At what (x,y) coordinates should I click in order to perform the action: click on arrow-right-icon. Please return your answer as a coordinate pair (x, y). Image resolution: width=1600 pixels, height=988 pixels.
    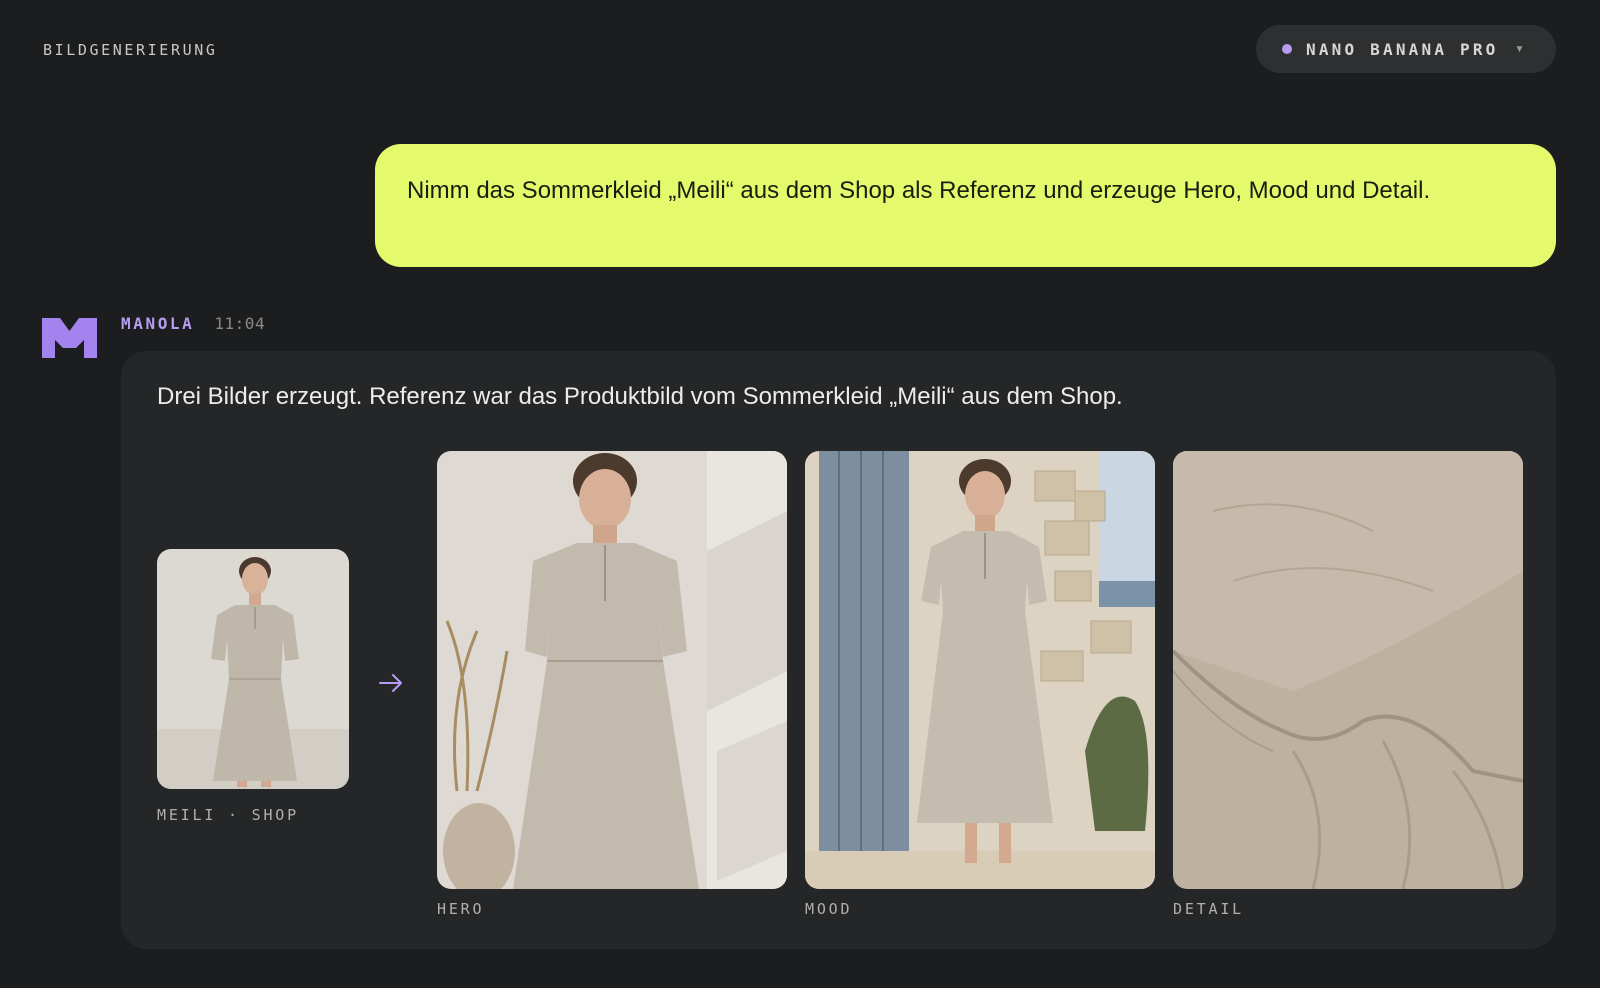
    Looking at the image, I should click on (391, 683).